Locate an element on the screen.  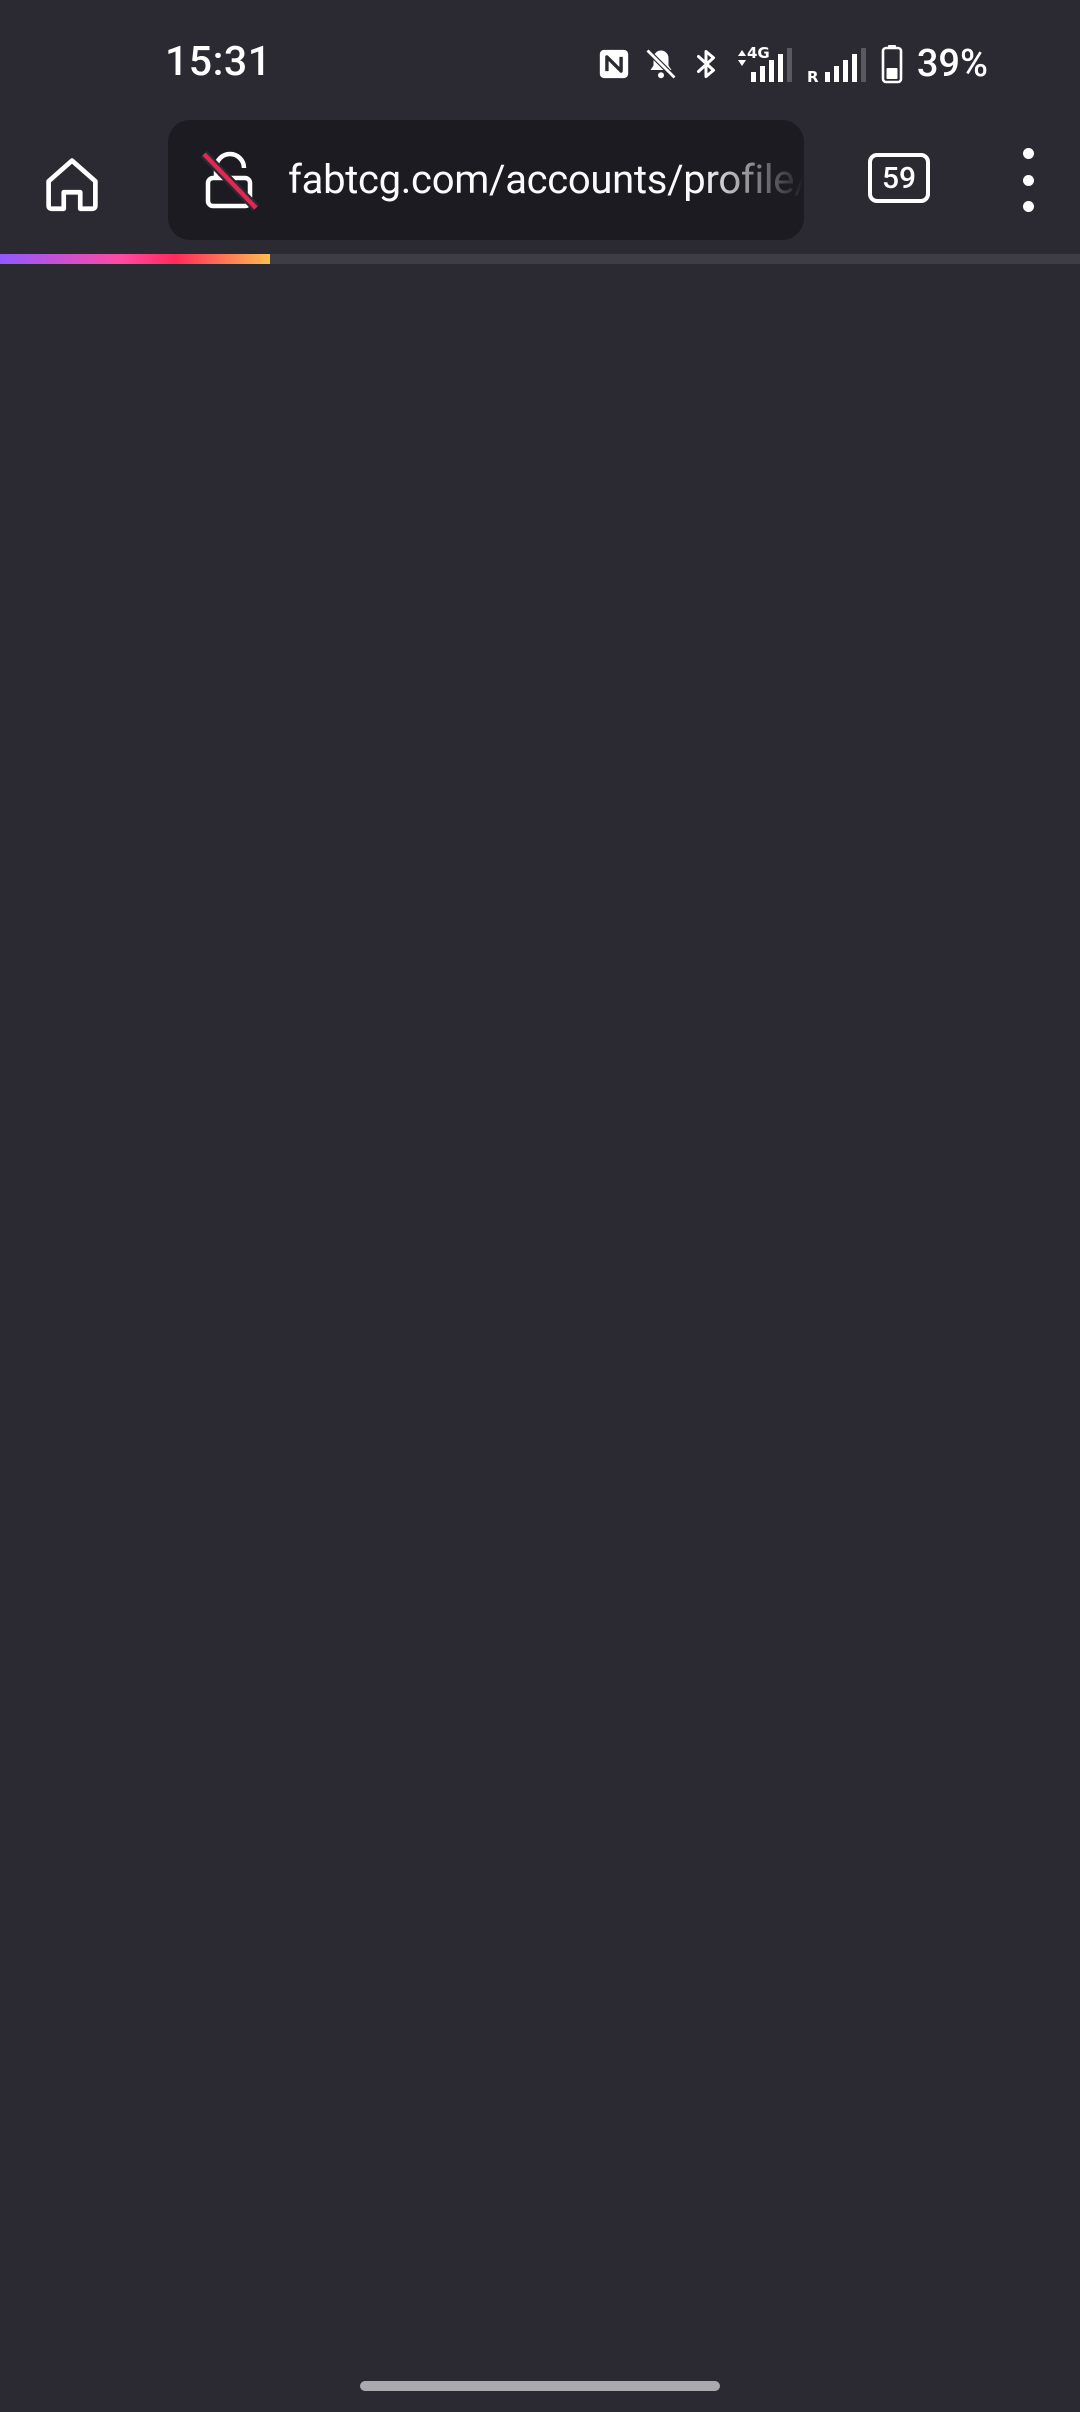
svg-text: 4G is located at coordinates (758, 53).